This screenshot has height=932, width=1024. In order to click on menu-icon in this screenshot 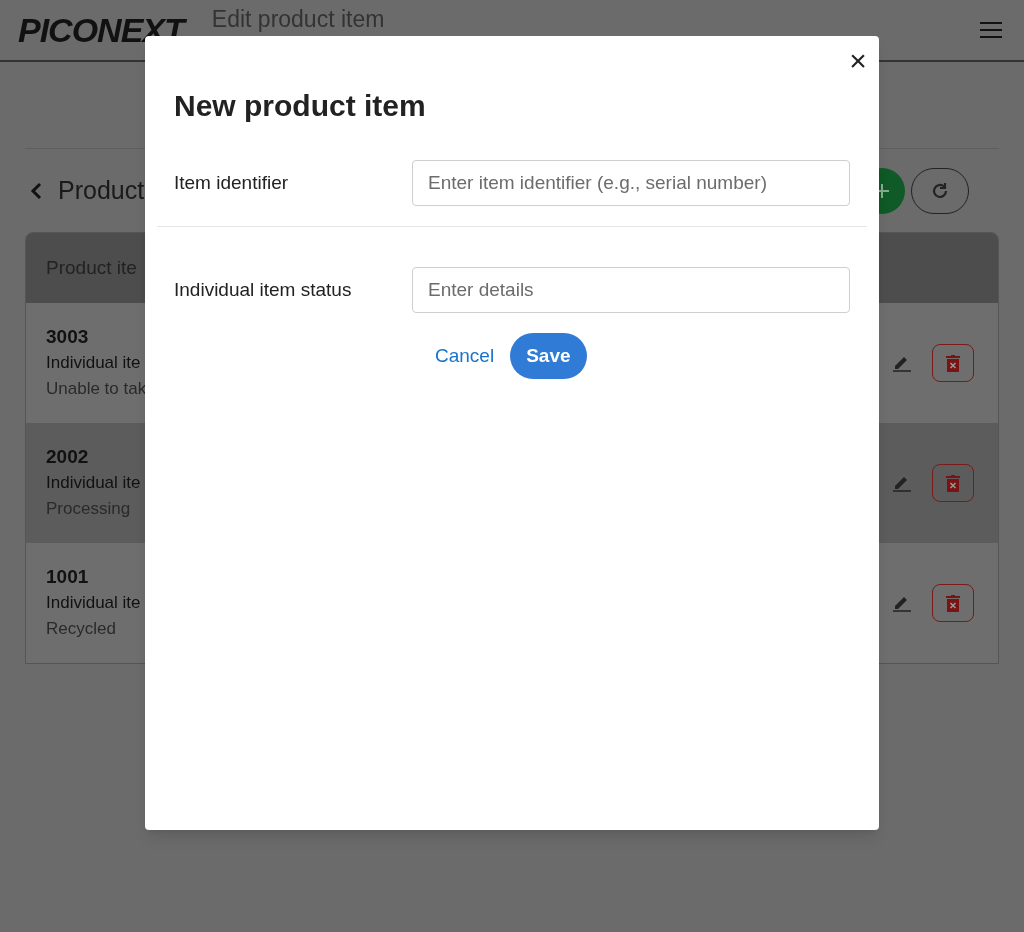, I will do `click(991, 30)`.